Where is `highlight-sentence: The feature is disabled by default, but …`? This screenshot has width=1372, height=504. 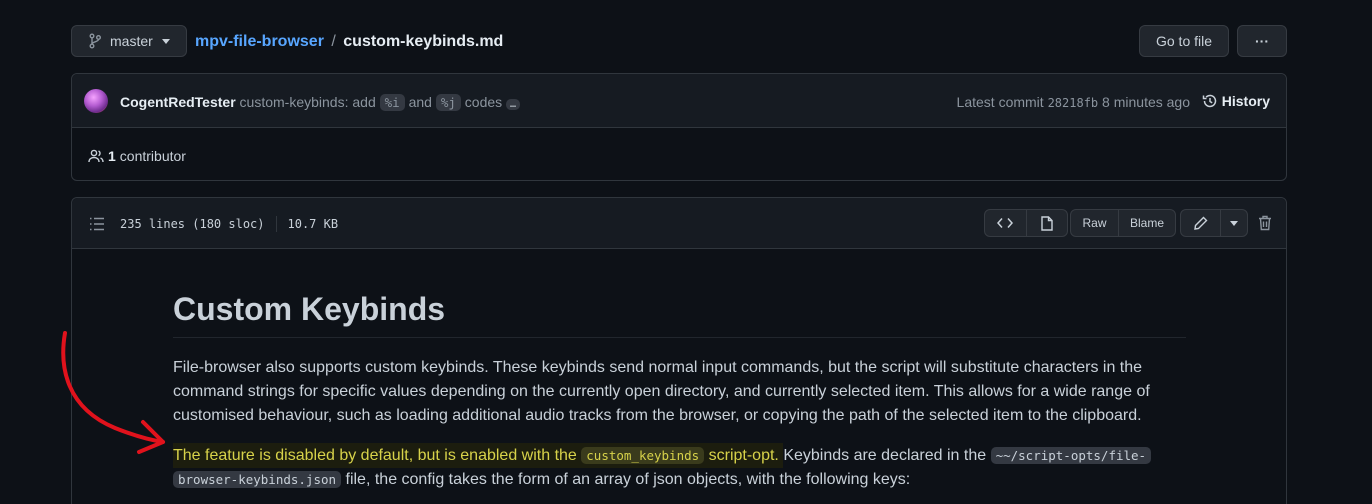 highlight-sentence: The feature is disabled by default, but … is located at coordinates (375, 455).